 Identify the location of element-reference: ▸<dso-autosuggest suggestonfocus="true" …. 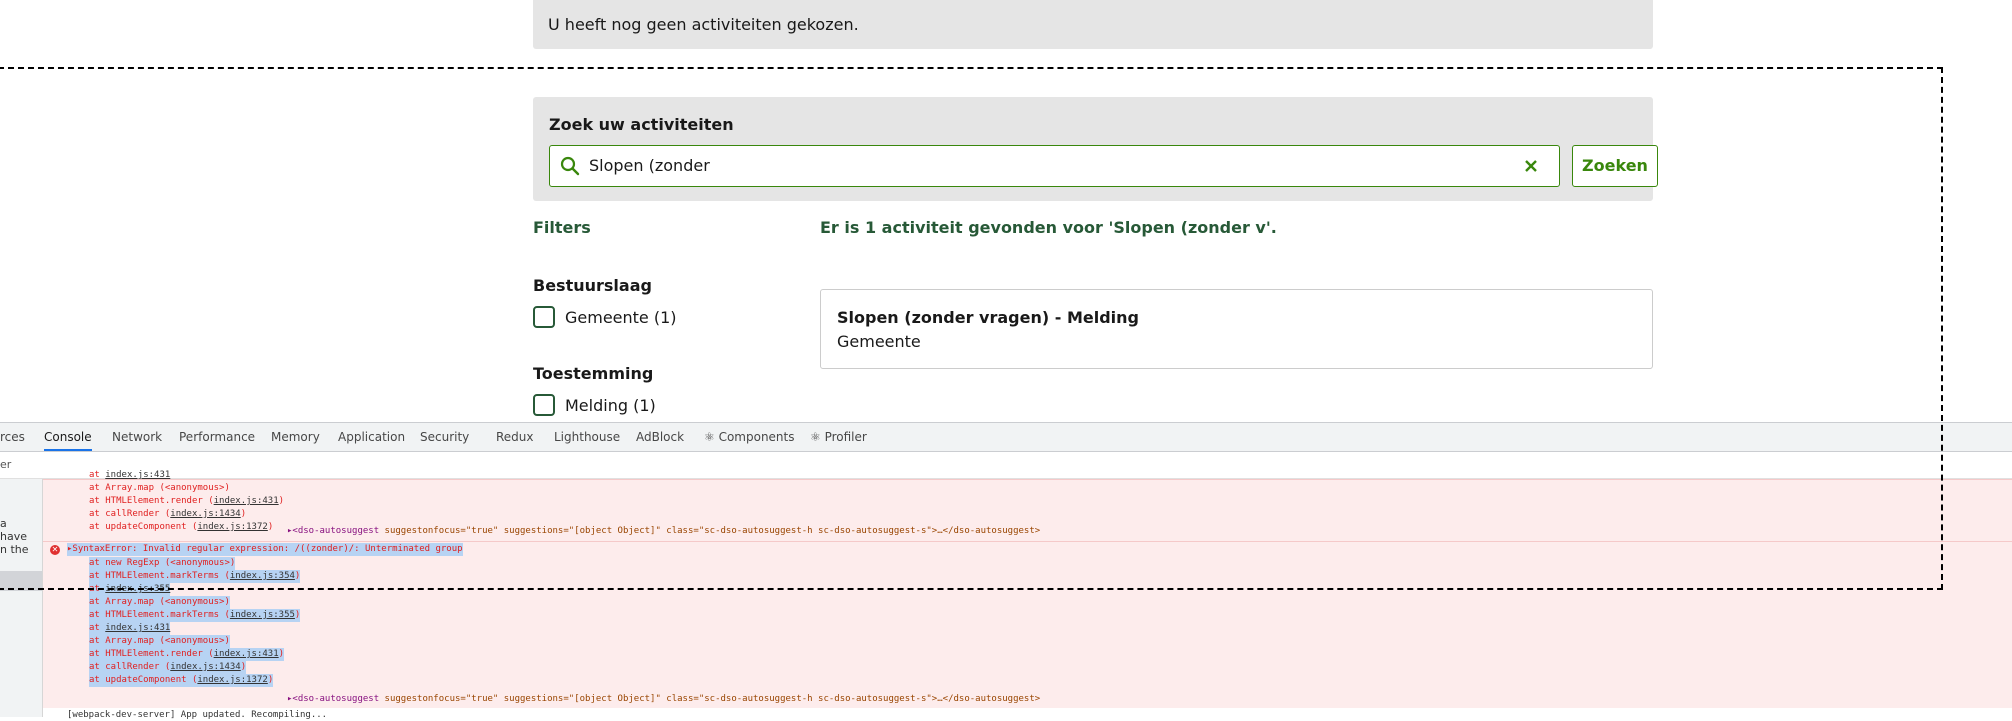
(663, 699).